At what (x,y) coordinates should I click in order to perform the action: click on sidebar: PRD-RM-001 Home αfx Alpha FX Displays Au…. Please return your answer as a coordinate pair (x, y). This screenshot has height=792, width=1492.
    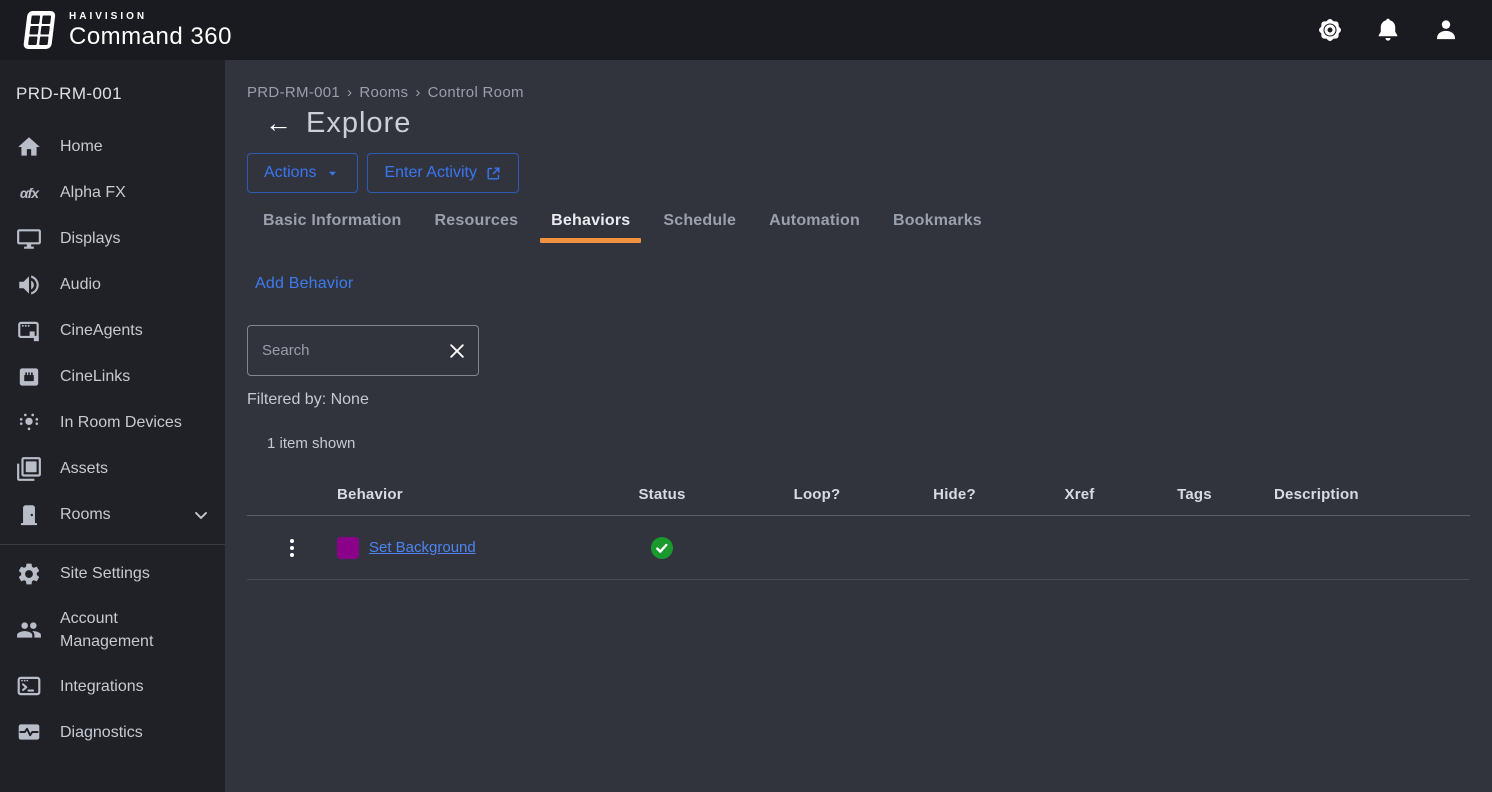
    Looking at the image, I should click on (112, 426).